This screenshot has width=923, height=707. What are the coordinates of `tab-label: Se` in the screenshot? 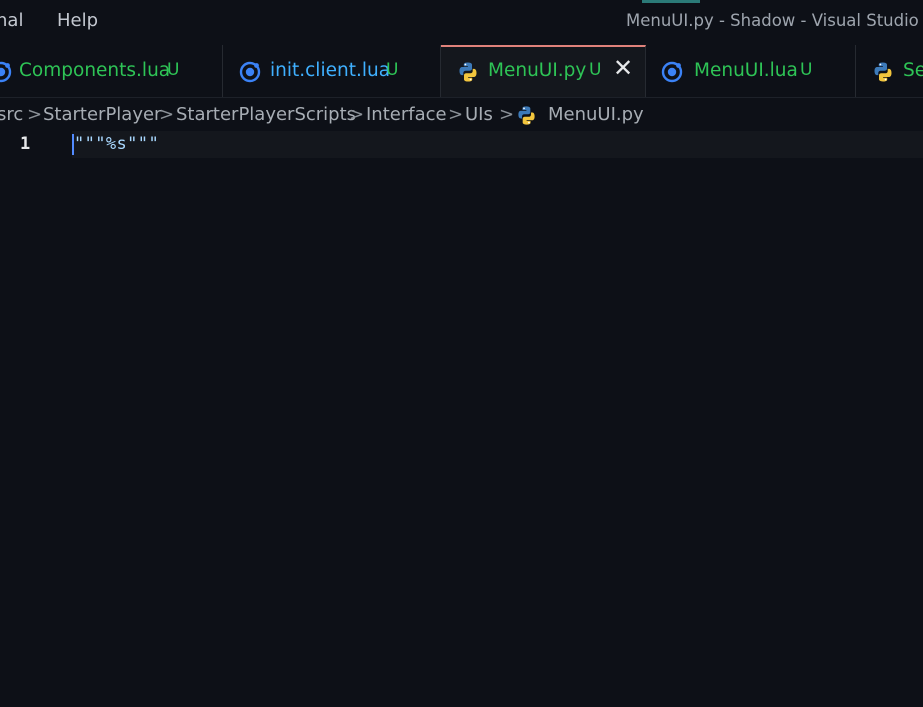 It's located at (913, 70).